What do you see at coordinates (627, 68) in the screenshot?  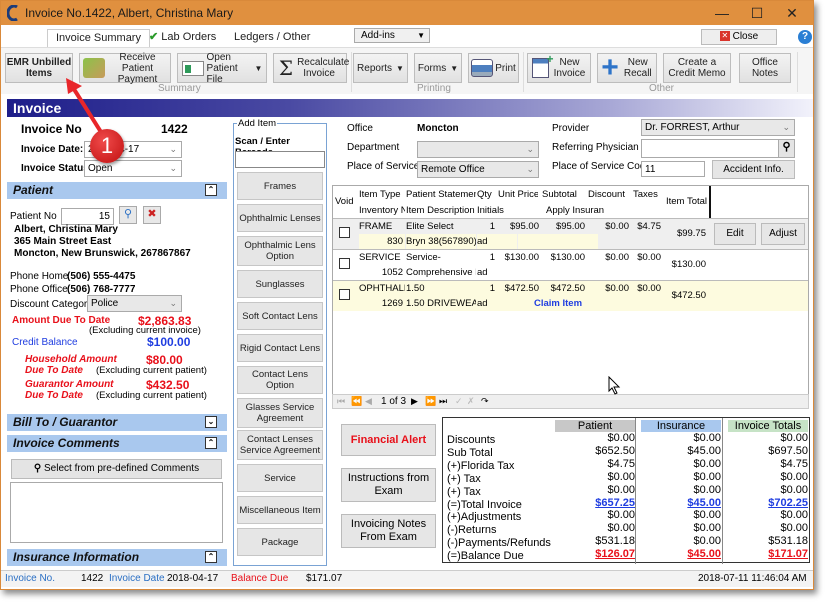 I see `new-recall-button: + New Recall` at bounding box center [627, 68].